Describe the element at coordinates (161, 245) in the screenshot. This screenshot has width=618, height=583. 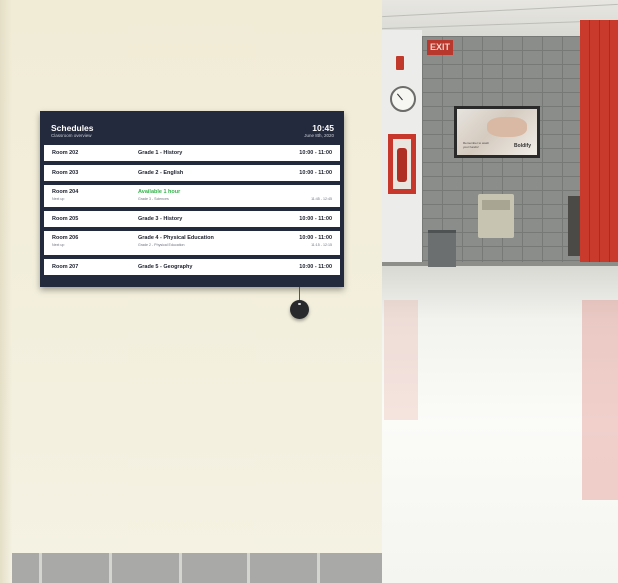
I see `next-course: Grade 2 - Physical Education` at that location.